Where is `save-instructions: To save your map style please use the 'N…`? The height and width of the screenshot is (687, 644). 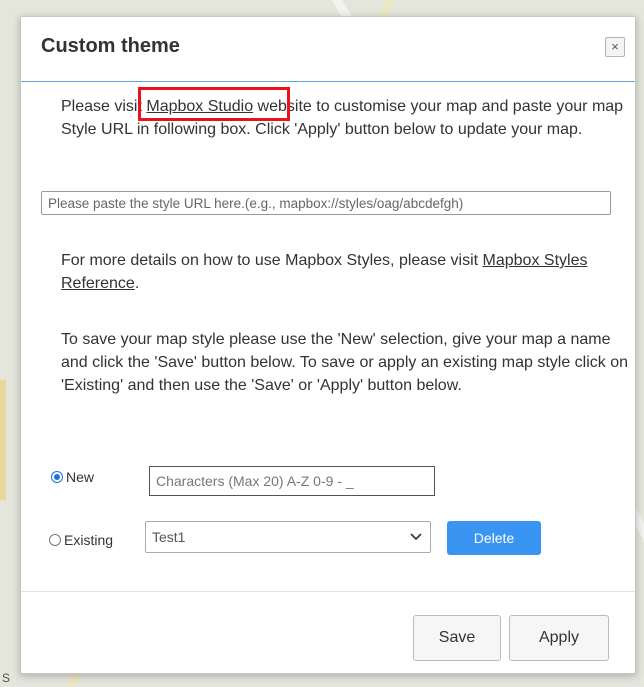
save-instructions: To save your map style please use the 'N… is located at coordinates (345, 362).